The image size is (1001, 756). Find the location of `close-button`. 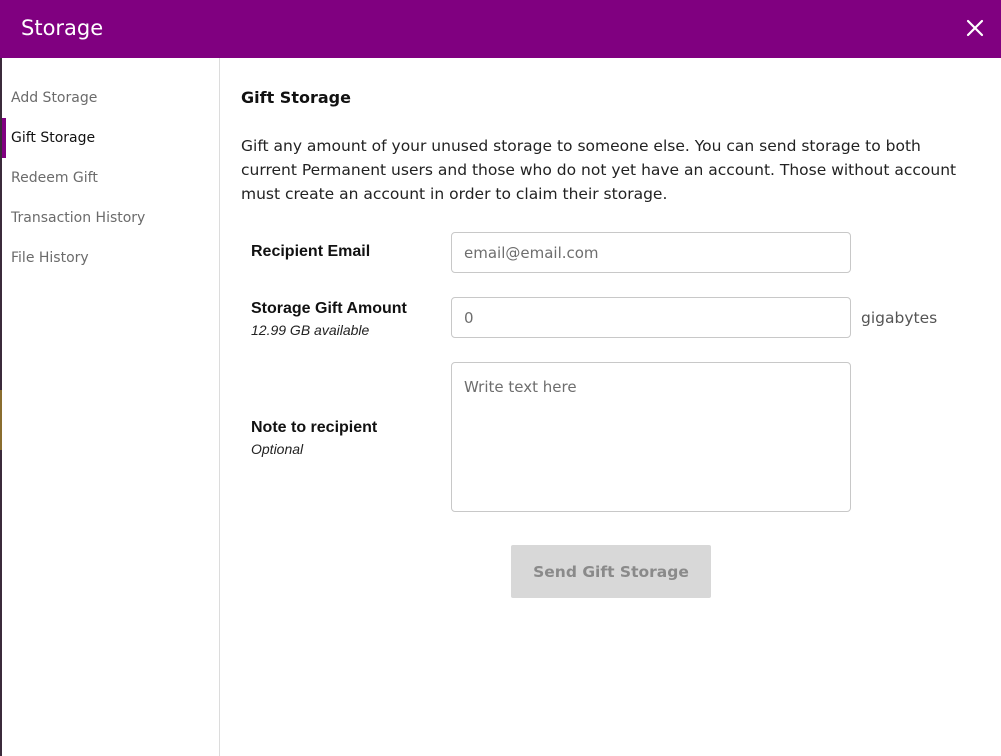

close-button is located at coordinates (975, 28).